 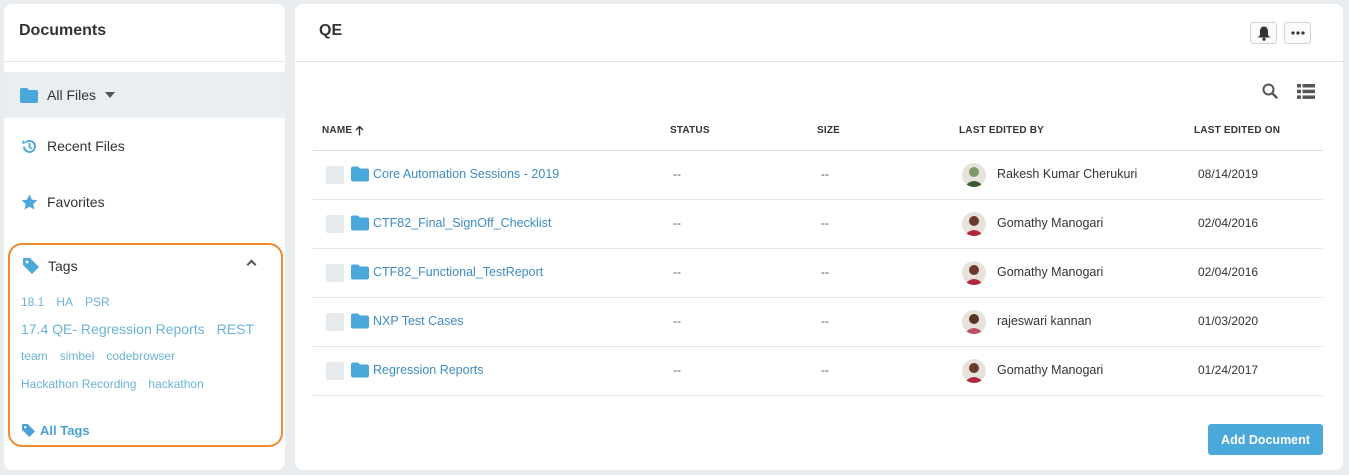 What do you see at coordinates (828, 130) in the screenshot?
I see `column-header-size: SIZE` at bounding box center [828, 130].